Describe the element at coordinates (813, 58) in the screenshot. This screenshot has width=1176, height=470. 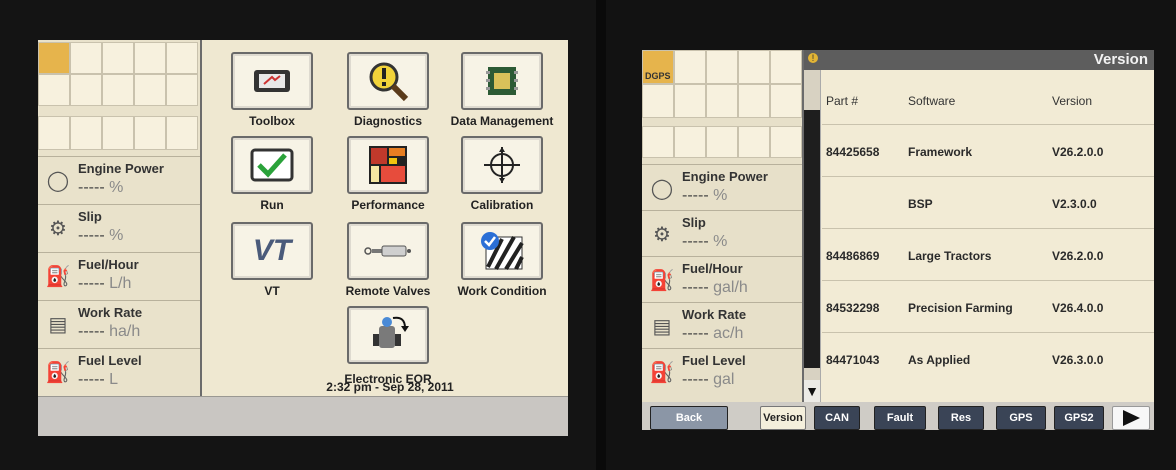
I see `alert-icon: !` at that location.